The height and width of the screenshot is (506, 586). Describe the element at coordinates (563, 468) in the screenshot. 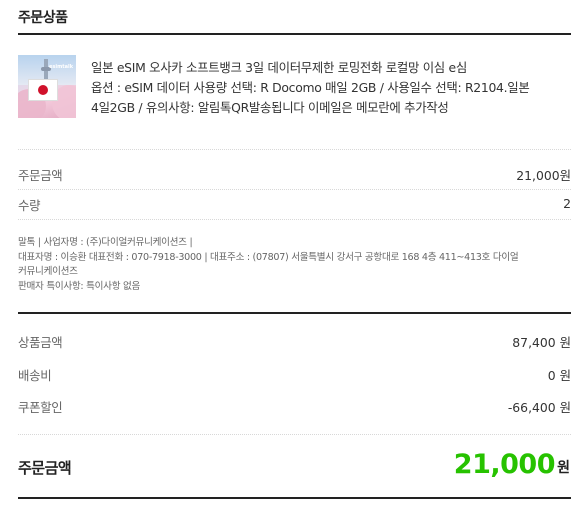

I see `total-unit: 원` at that location.